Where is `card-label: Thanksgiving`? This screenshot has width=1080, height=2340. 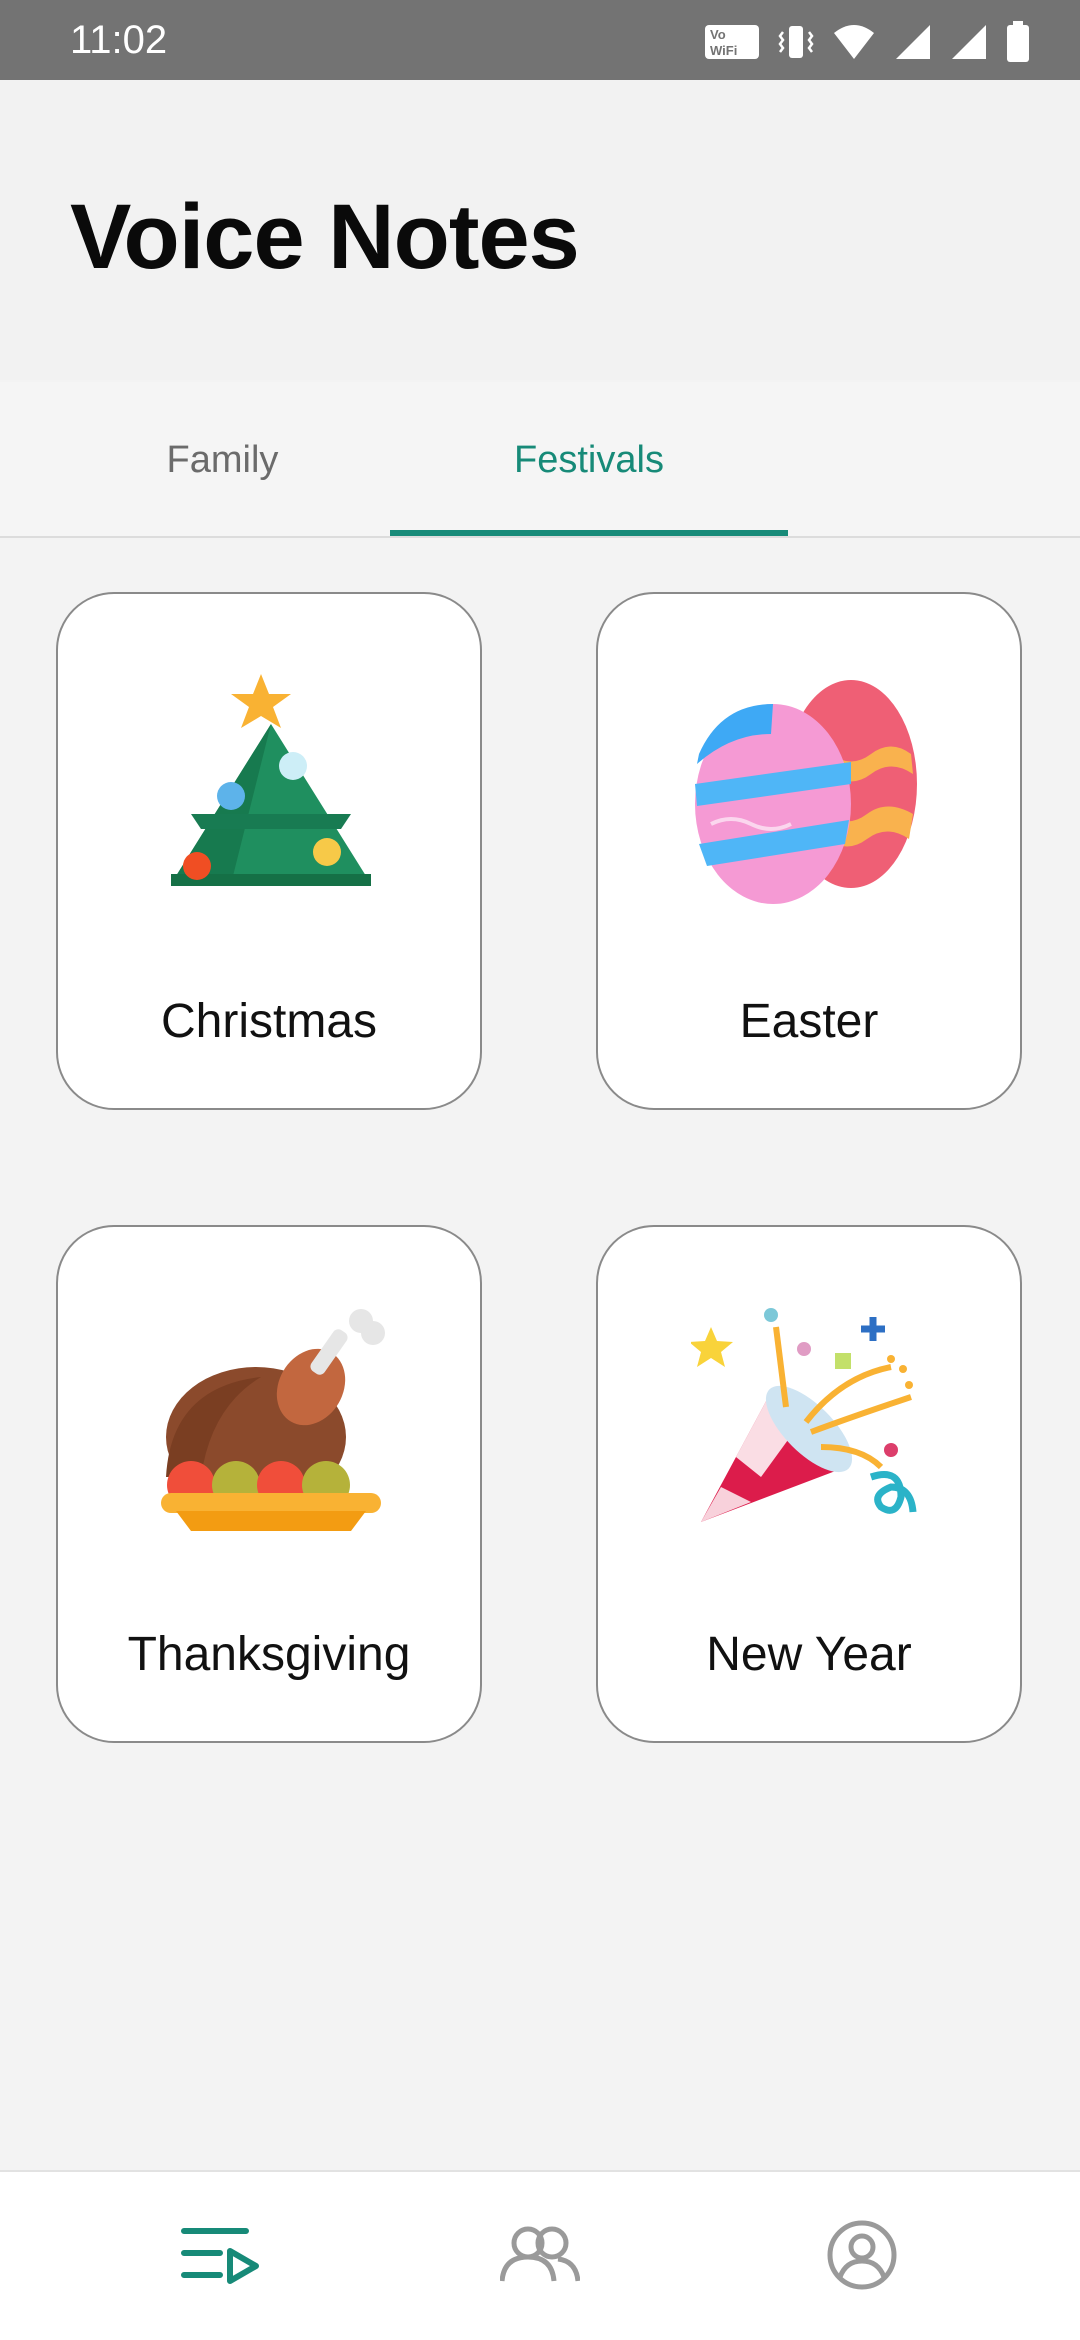 card-label: Thanksgiving is located at coordinates (269, 1654).